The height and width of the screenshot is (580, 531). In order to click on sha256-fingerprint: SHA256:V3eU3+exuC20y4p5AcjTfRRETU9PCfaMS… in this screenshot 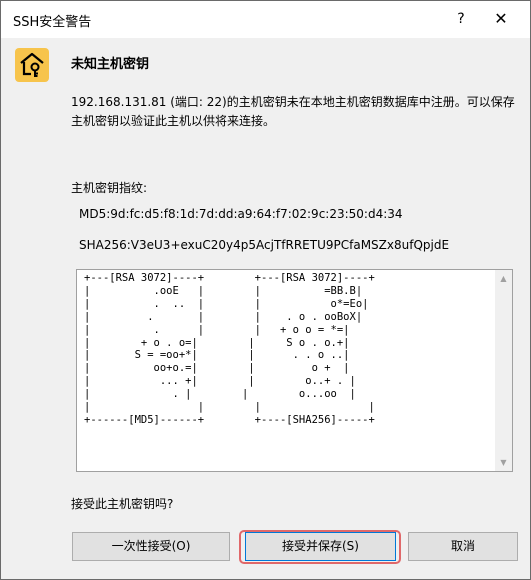, I will do `click(264, 245)`.